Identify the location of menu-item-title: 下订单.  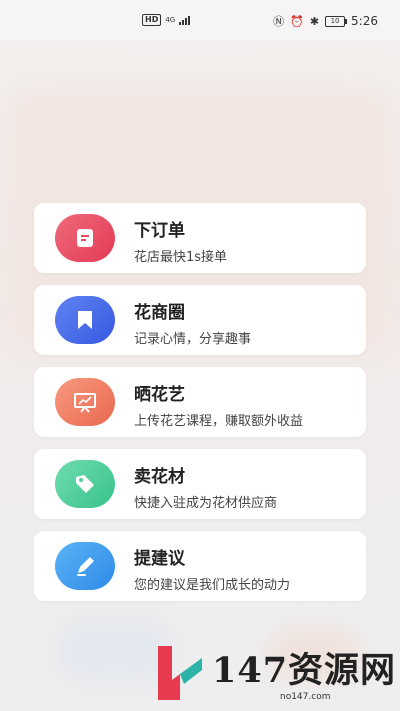
(159, 231).